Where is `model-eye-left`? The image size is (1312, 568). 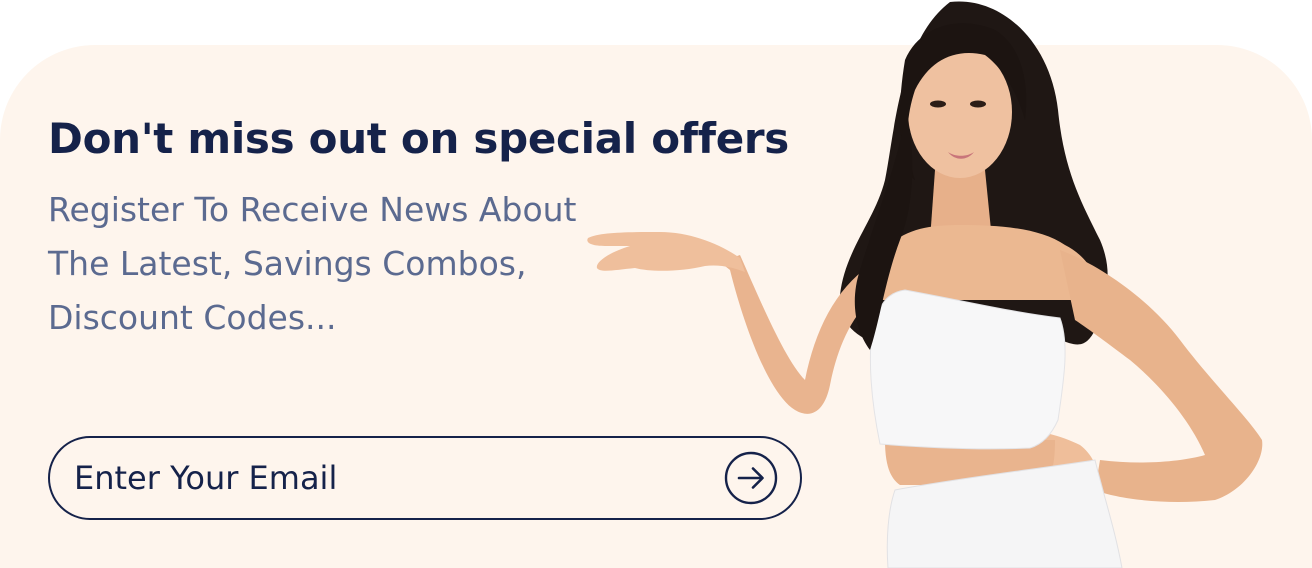 model-eye-left is located at coordinates (938, 104).